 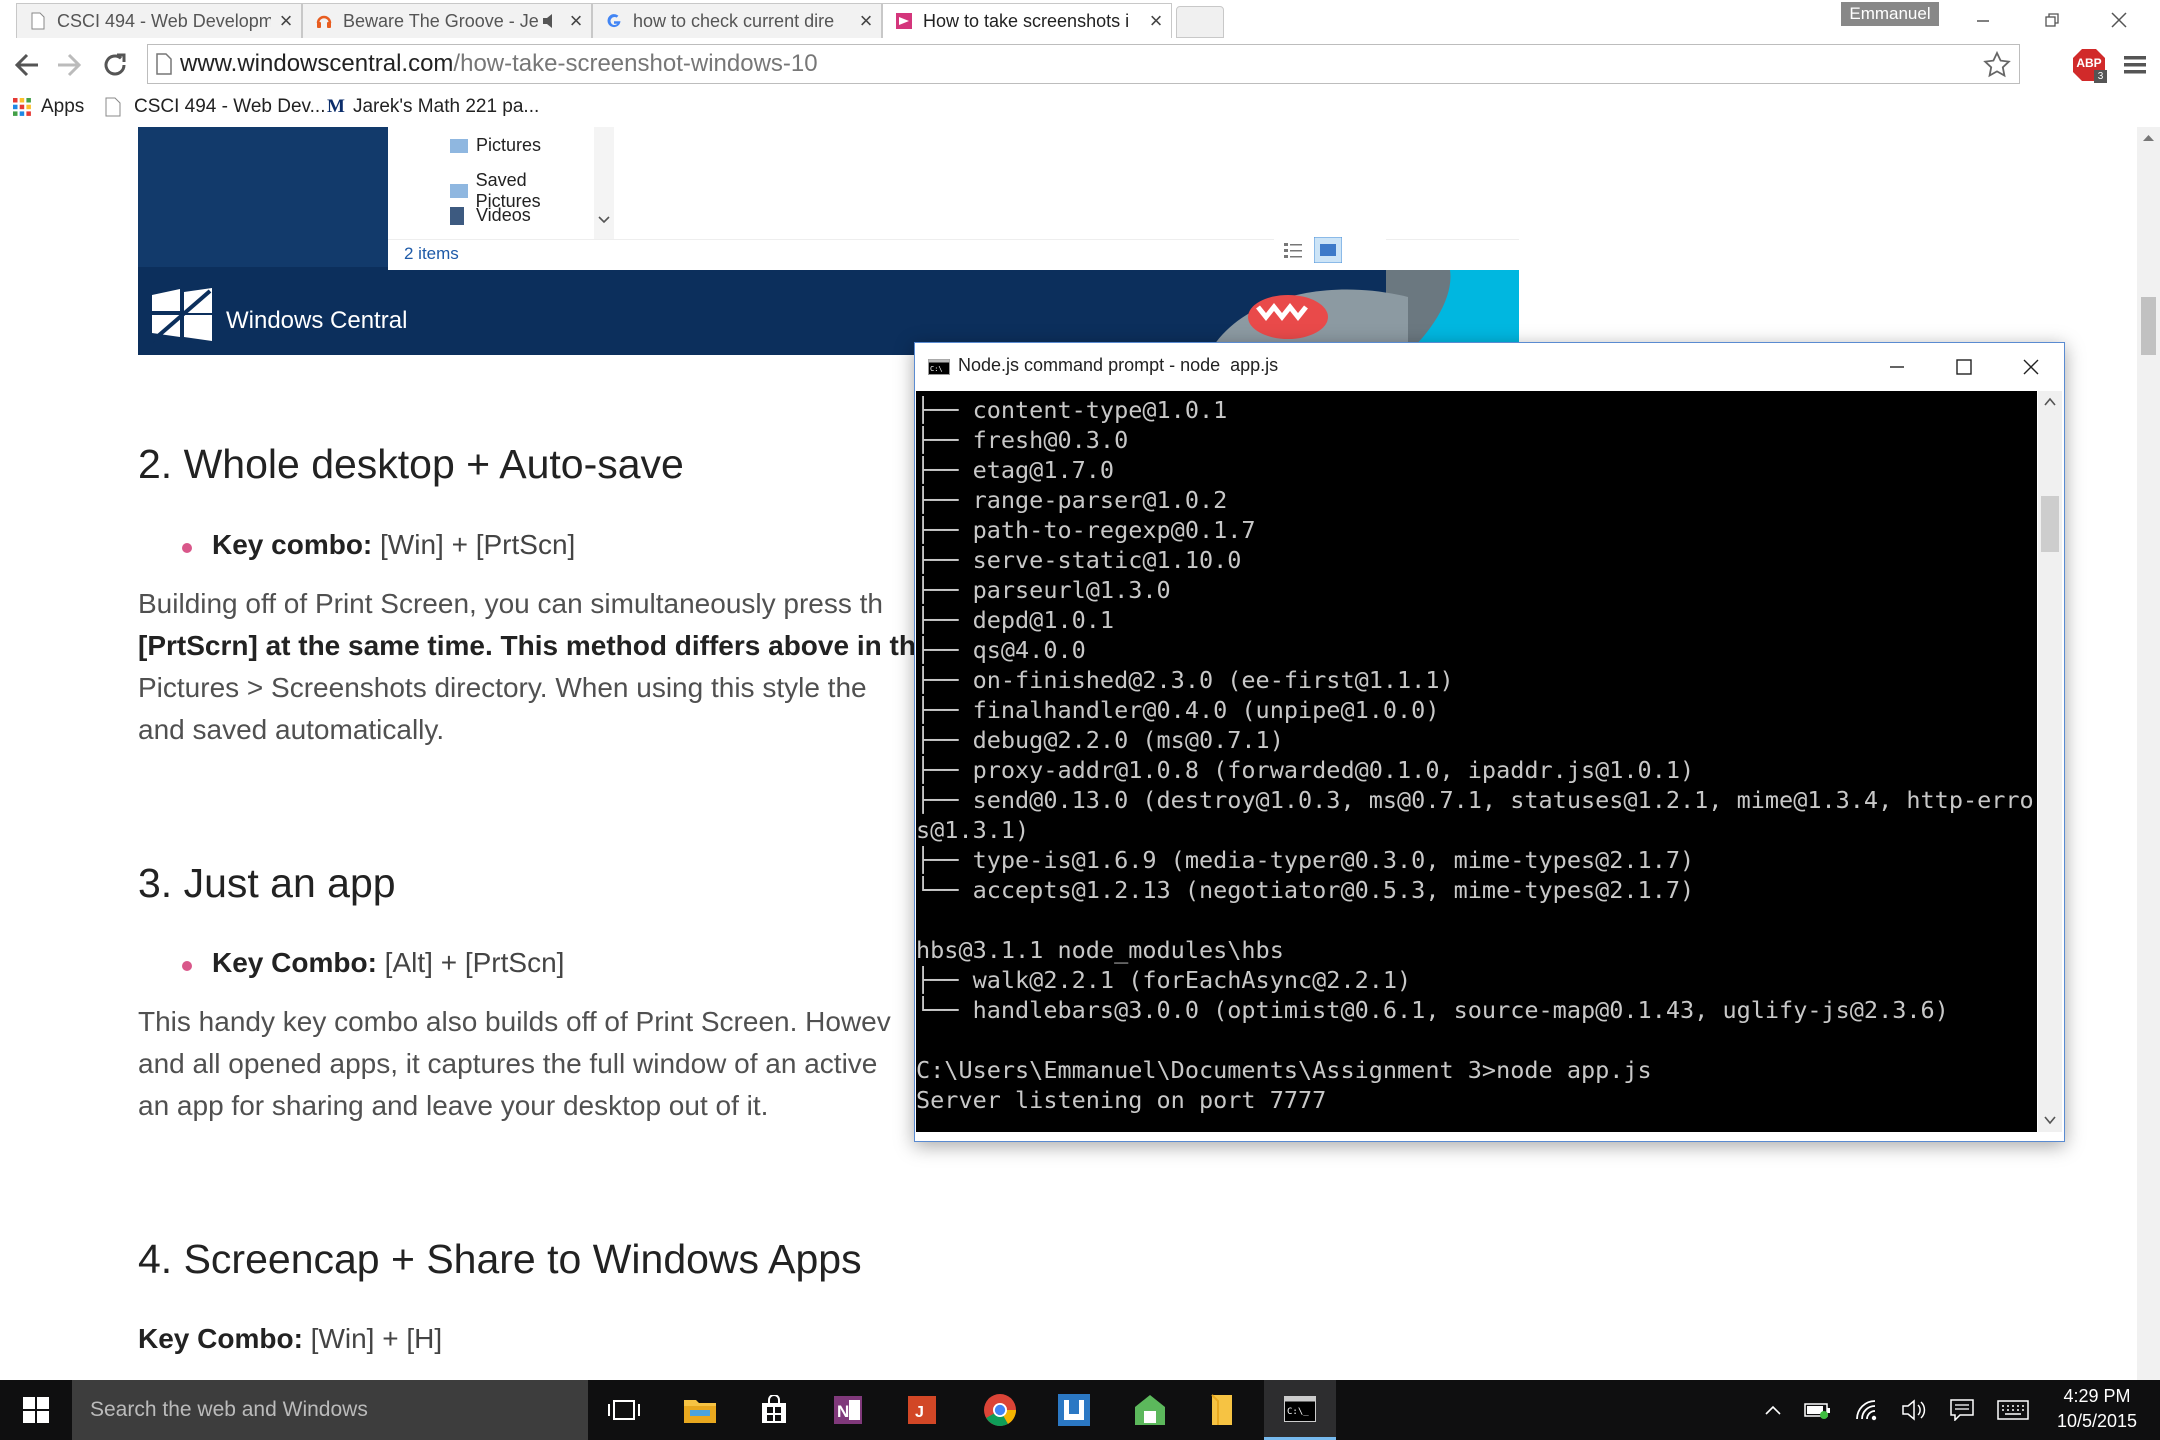 I want to click on restore-icon, so click(x=2052, y=20).